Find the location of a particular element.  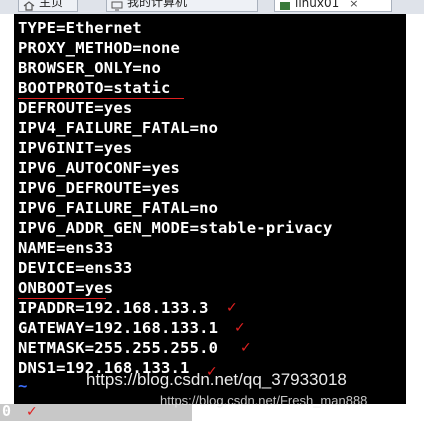

status-check-icon: ✓ is located at coordinates (32, 412).